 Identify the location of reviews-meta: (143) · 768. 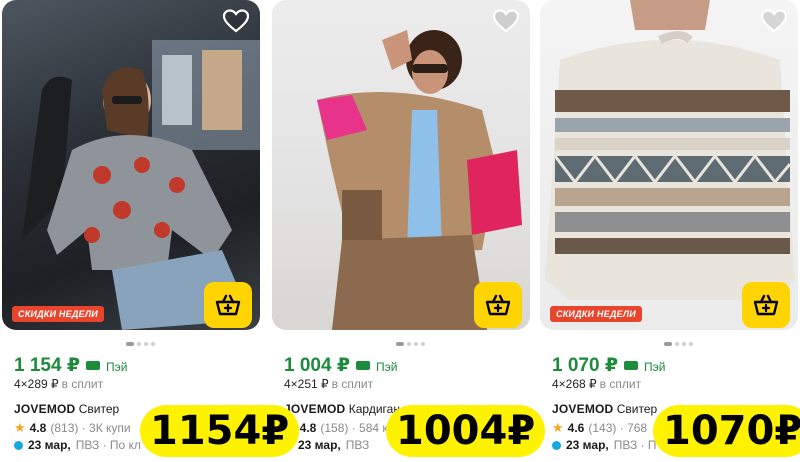
(618, 428).